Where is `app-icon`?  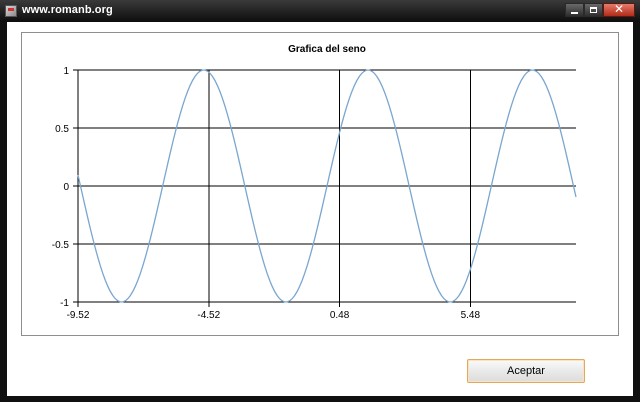
app-icon is located at coordinates (11, 11).